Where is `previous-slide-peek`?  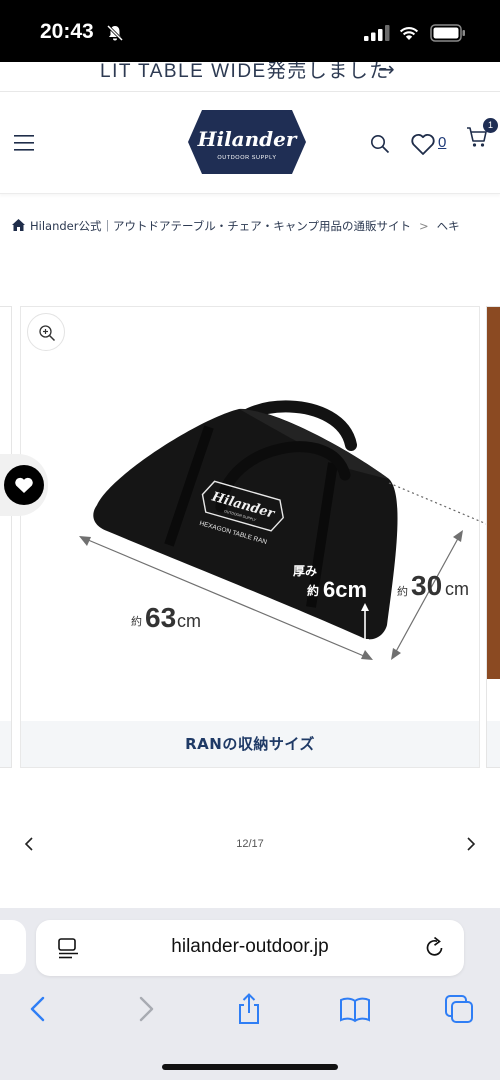 previous-slide-peek is located at coordinates (6, 537).